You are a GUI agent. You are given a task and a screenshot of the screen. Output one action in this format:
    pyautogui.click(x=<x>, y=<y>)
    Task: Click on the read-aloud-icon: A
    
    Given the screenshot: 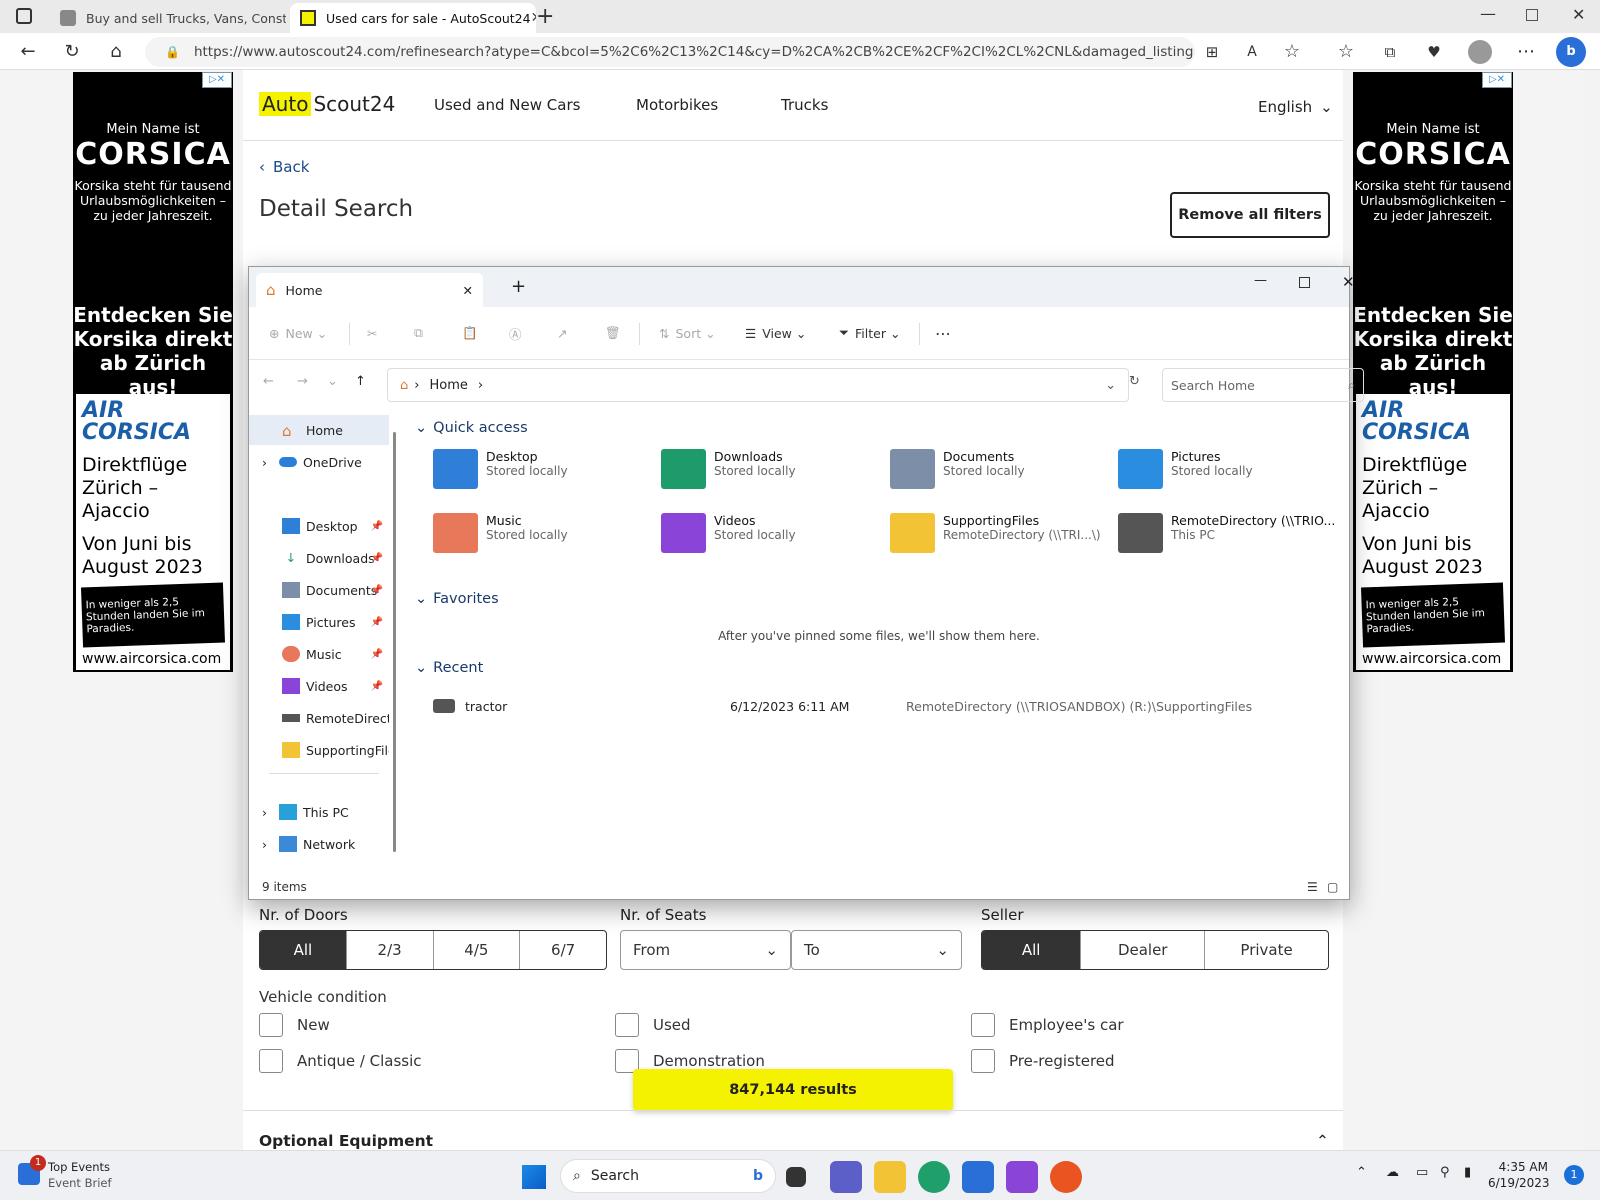 What is the action you would take?
    pyautogui.click(x=1252, y=52)
    